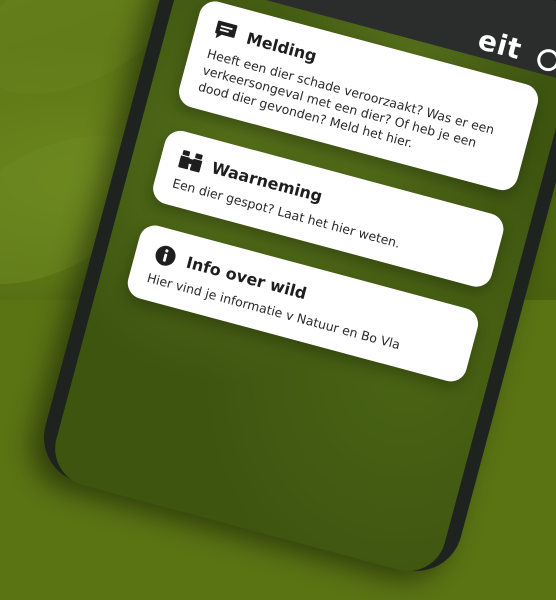 The image size is (556, 600). I want to click on info-icon, so click(165, 255).